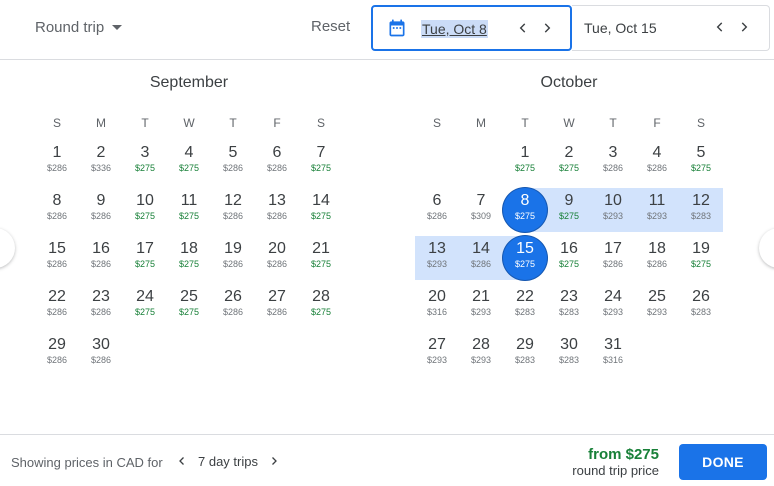  What do you see at coordinates (615, 470) in the screenshot?
I see `from-price-caption: round trip price` at bounding box center [615, 470].